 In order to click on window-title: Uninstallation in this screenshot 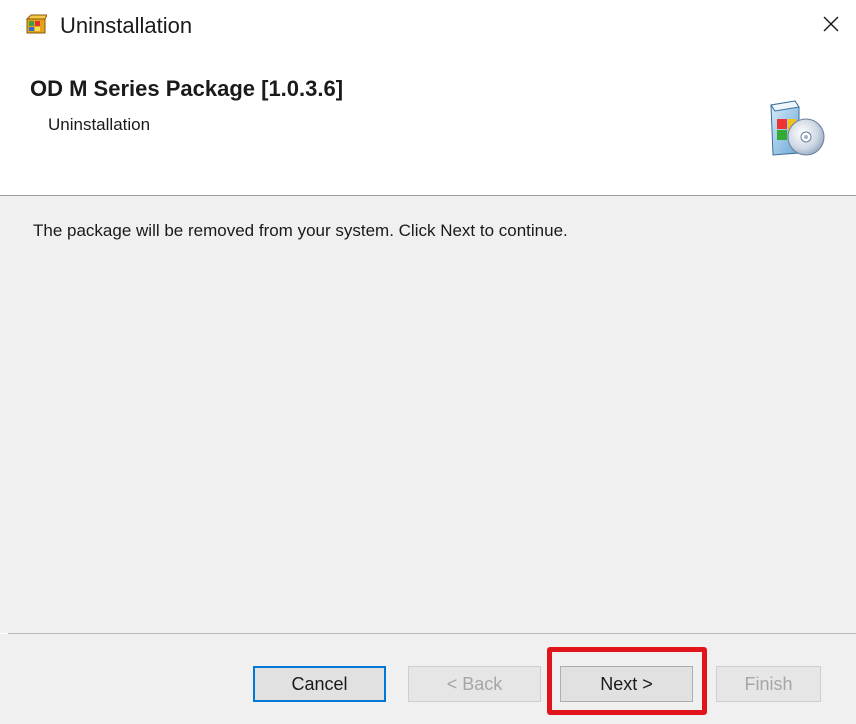, I will do `click(126, 25)`.